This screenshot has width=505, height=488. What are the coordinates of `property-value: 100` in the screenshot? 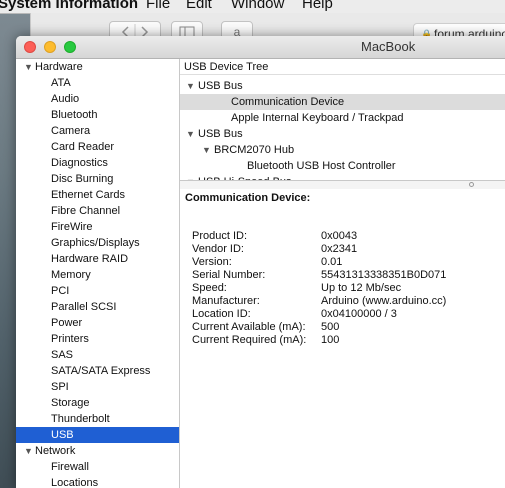 It's located at (330, 340).